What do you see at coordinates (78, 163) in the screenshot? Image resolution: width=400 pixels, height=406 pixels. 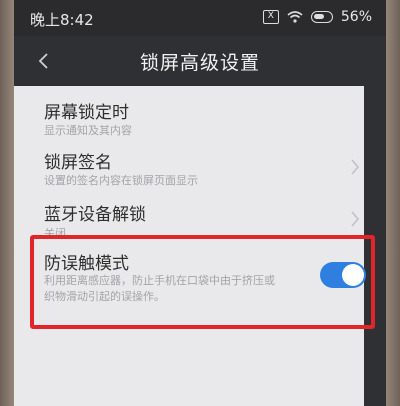 I see `setting-title: 锁屏签名` at bounding box center [78, 163].